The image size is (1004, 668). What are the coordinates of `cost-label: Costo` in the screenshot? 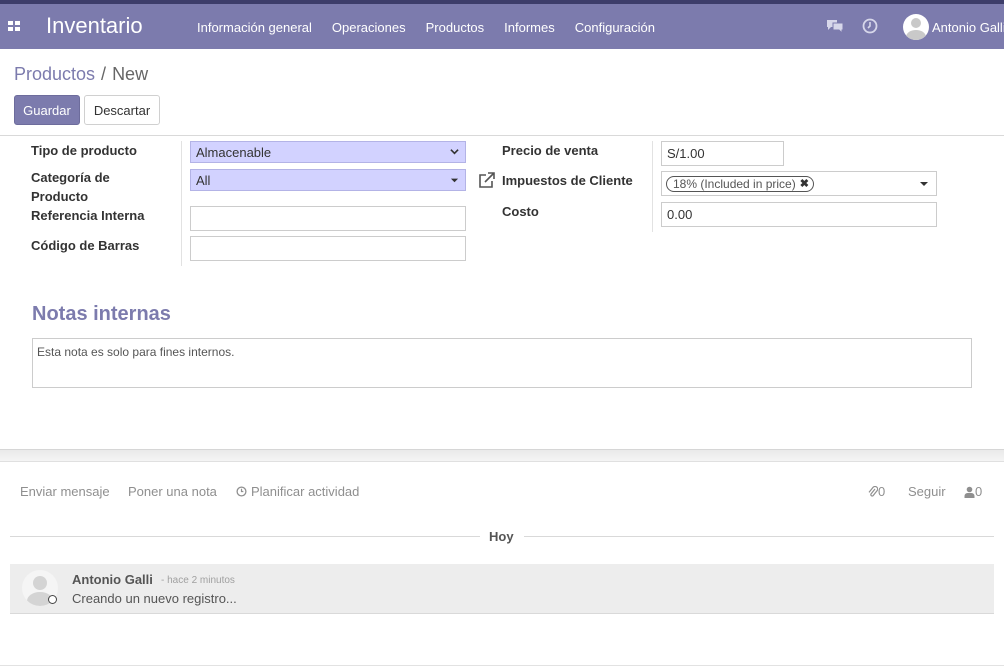 It's located at (520, 211).